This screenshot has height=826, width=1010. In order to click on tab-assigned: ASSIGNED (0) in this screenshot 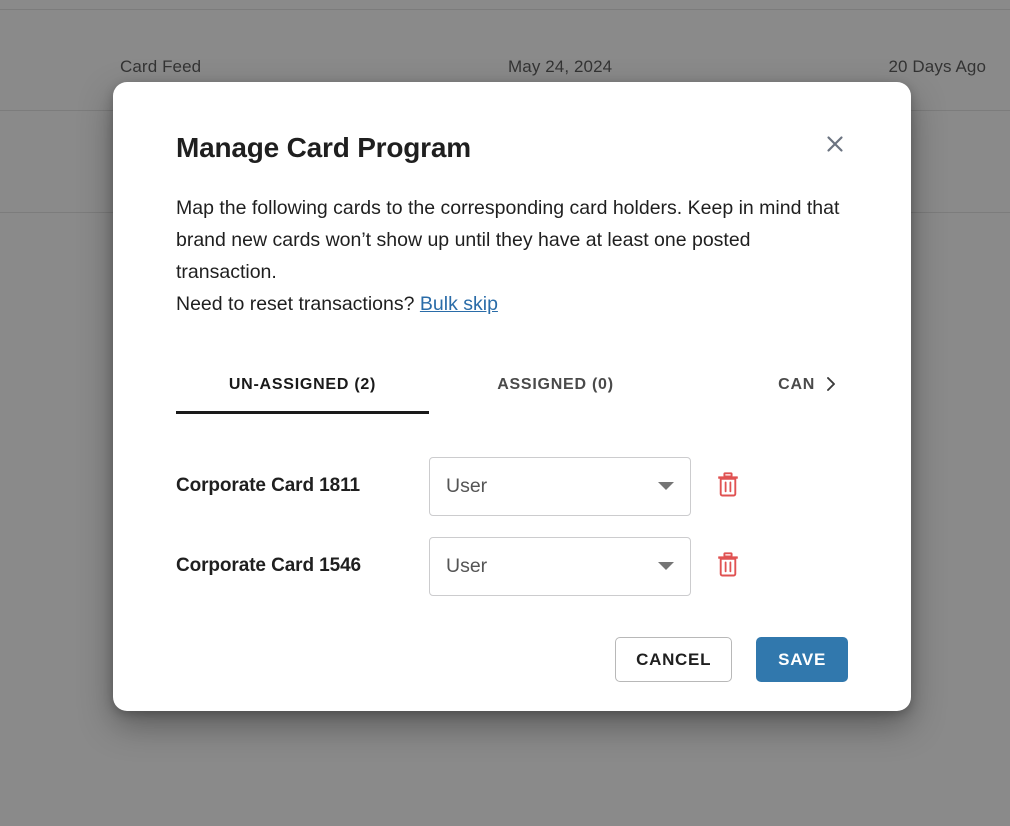, I will do `click(555, 385)`.